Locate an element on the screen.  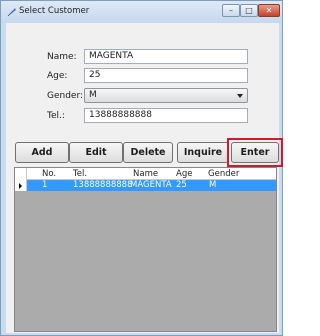
inquire-button: Inquire is located at coordinates (203, 152).